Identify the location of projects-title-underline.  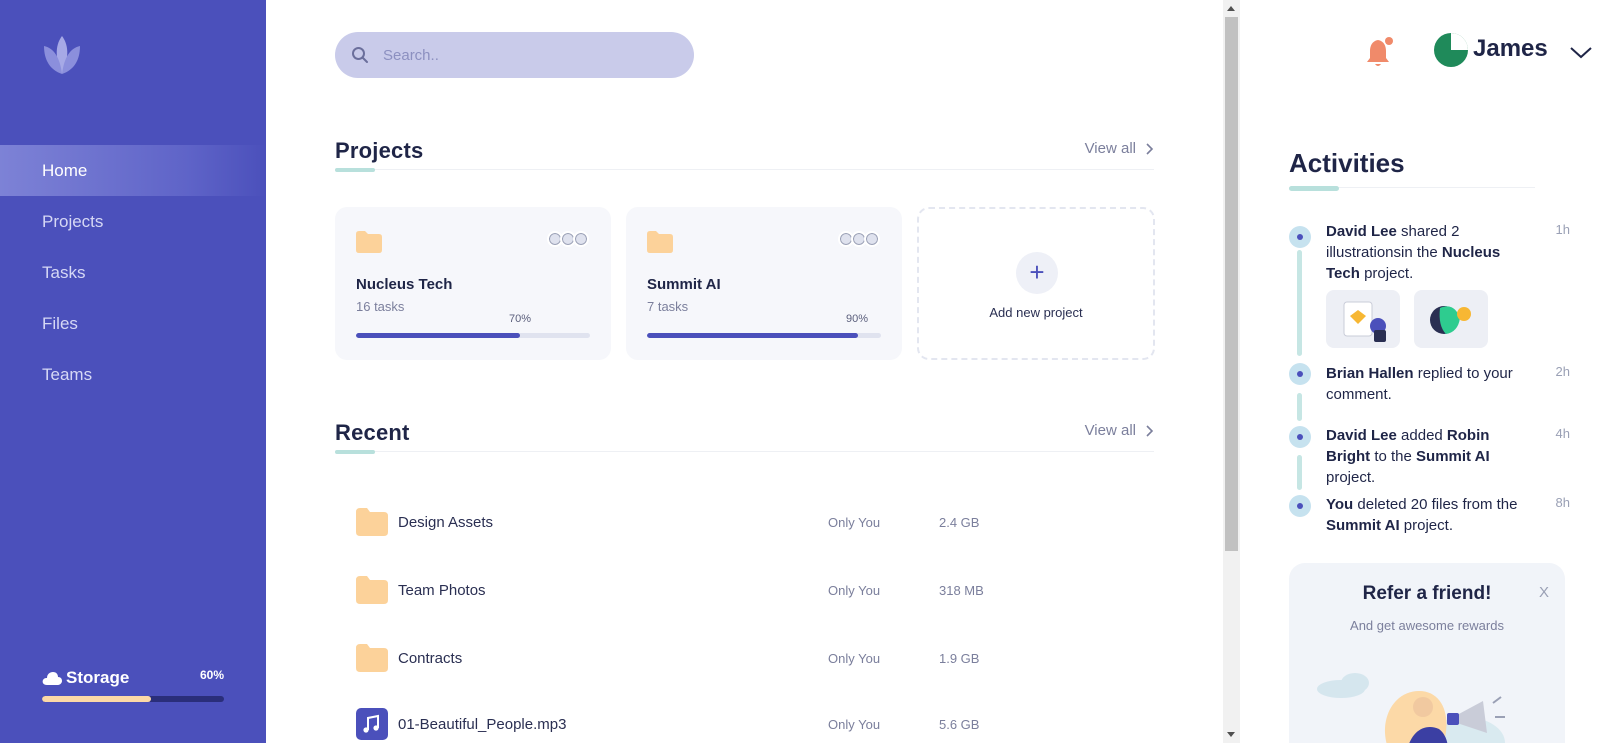
(355, 170).